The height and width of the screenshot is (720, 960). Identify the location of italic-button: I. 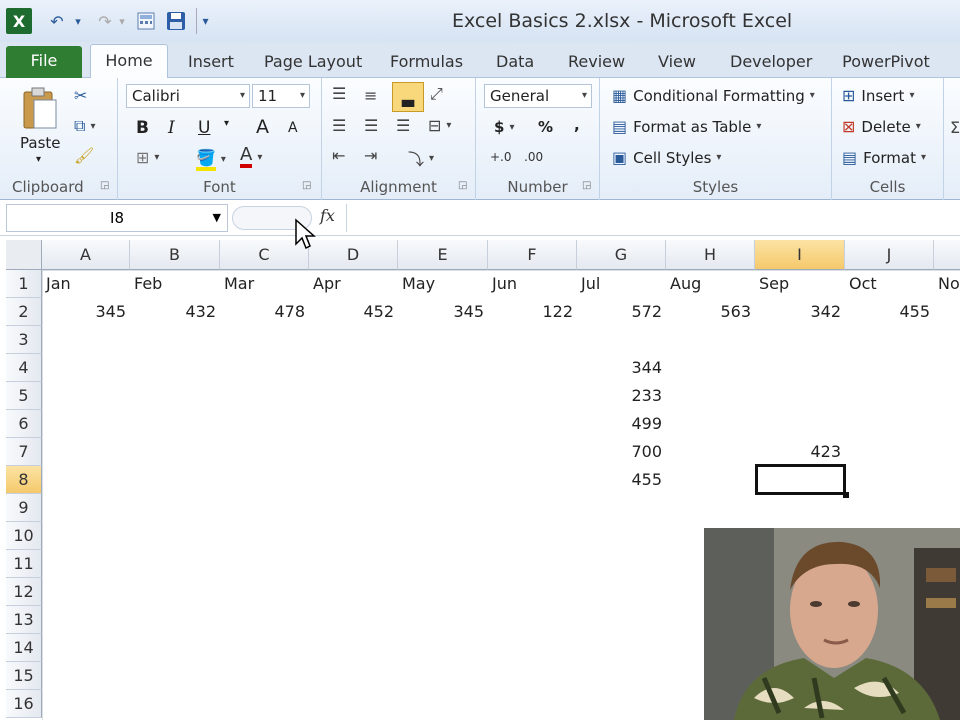
(171, 128).